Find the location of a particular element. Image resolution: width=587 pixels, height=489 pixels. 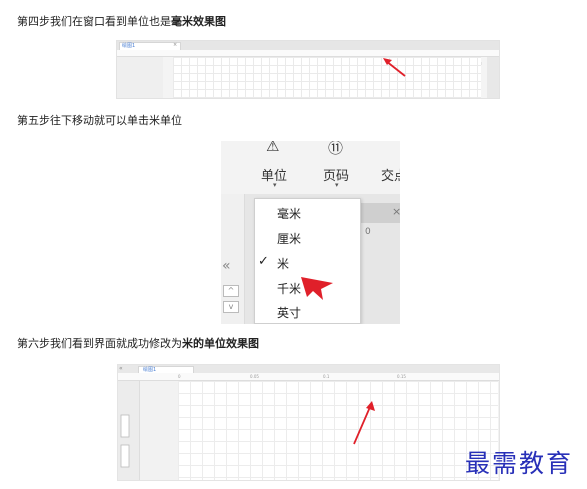

step5-text: 第五步往下移动就可以单击米单位 is located at coordinates (99, 121).